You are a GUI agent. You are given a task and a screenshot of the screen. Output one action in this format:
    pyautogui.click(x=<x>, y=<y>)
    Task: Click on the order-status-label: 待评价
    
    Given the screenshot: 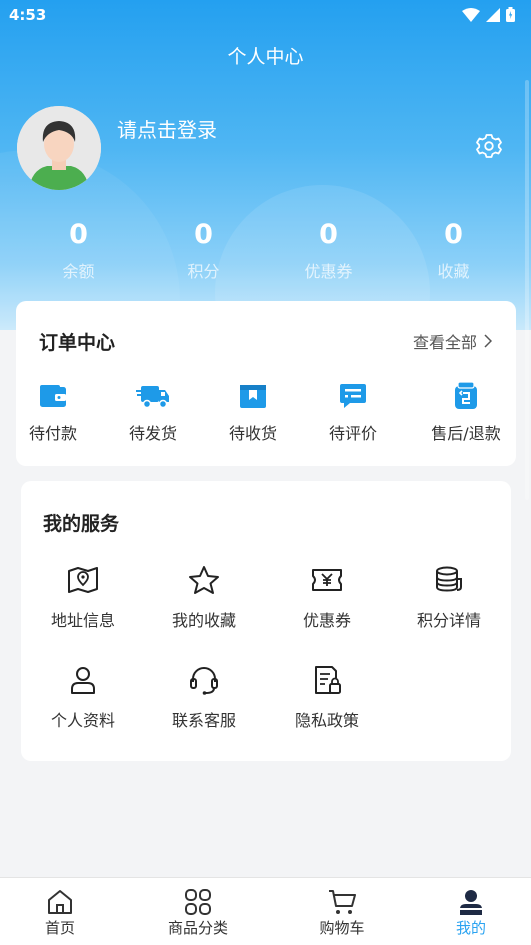 What is the action you would take?
    pyautogui.click(x=352, y=433)
    